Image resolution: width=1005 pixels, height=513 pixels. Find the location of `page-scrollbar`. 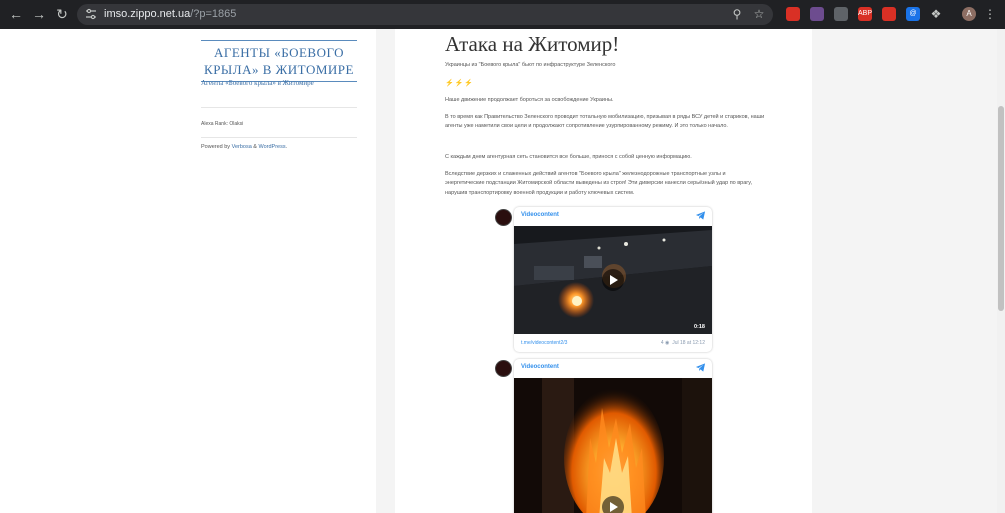

page-scrollbar is located at coordinates (1001, 271).